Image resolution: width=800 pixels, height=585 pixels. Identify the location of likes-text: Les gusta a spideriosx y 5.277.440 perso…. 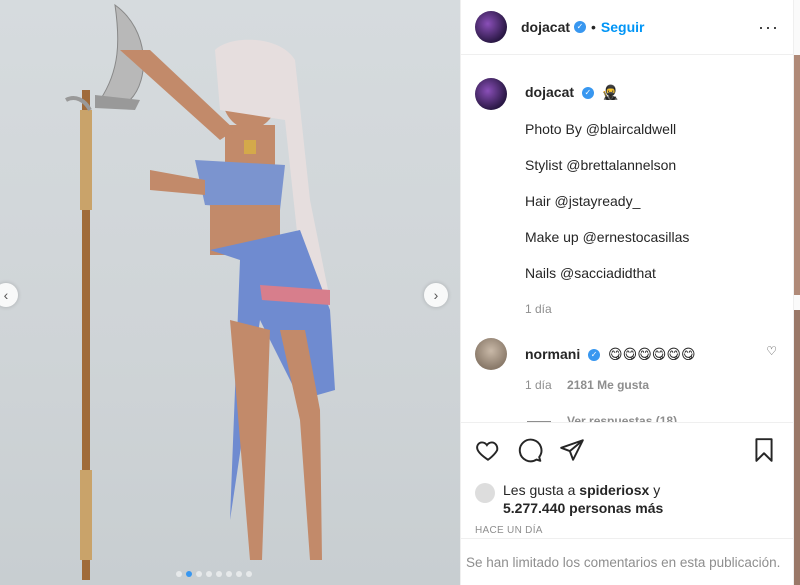
(583, 499).